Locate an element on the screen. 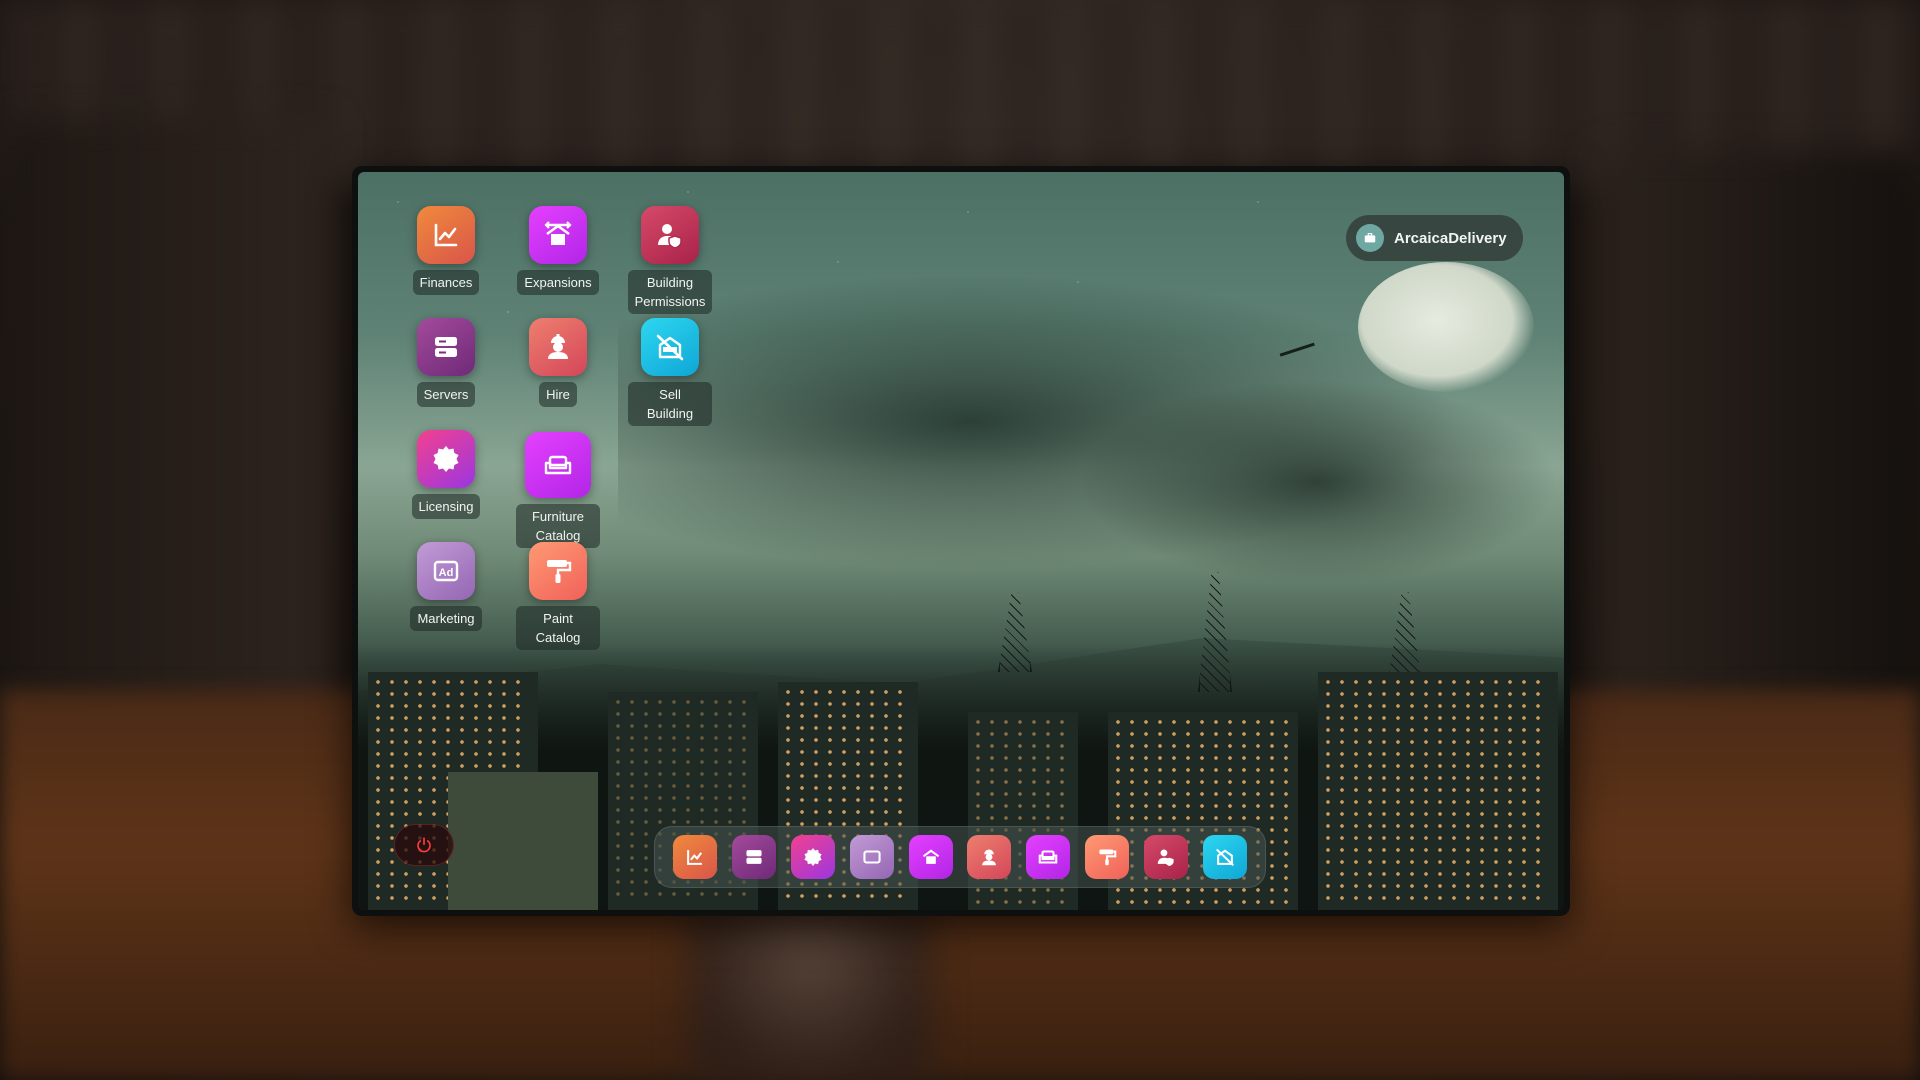  finances-tile is located at coordinates (446, 235).